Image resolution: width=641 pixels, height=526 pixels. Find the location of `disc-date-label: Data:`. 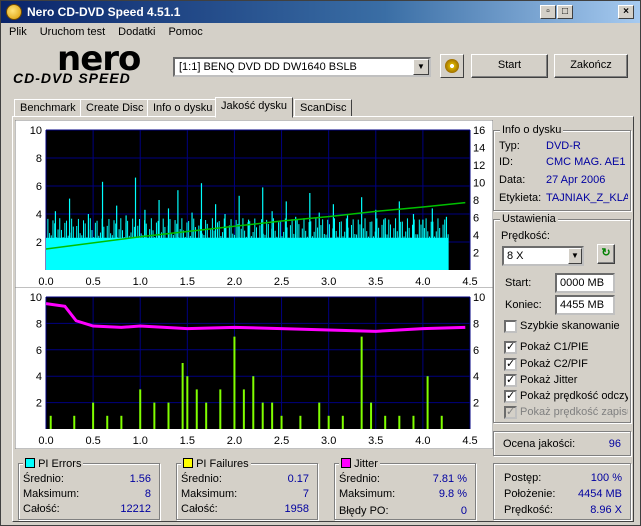

disc-date-label: Data: is located at coordinates (512, 180).